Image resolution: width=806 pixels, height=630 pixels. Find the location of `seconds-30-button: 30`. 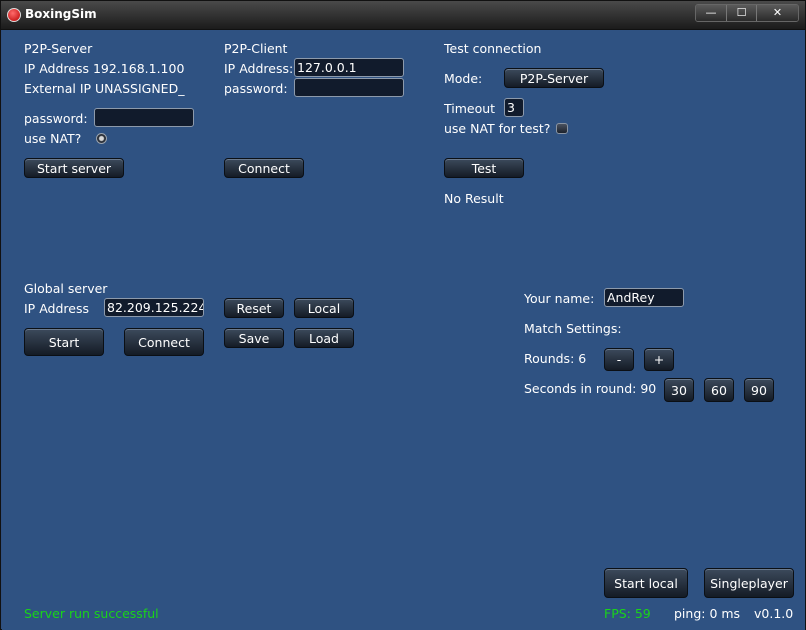

seconds-30-button: 30 is located at coordinates (679, 390).